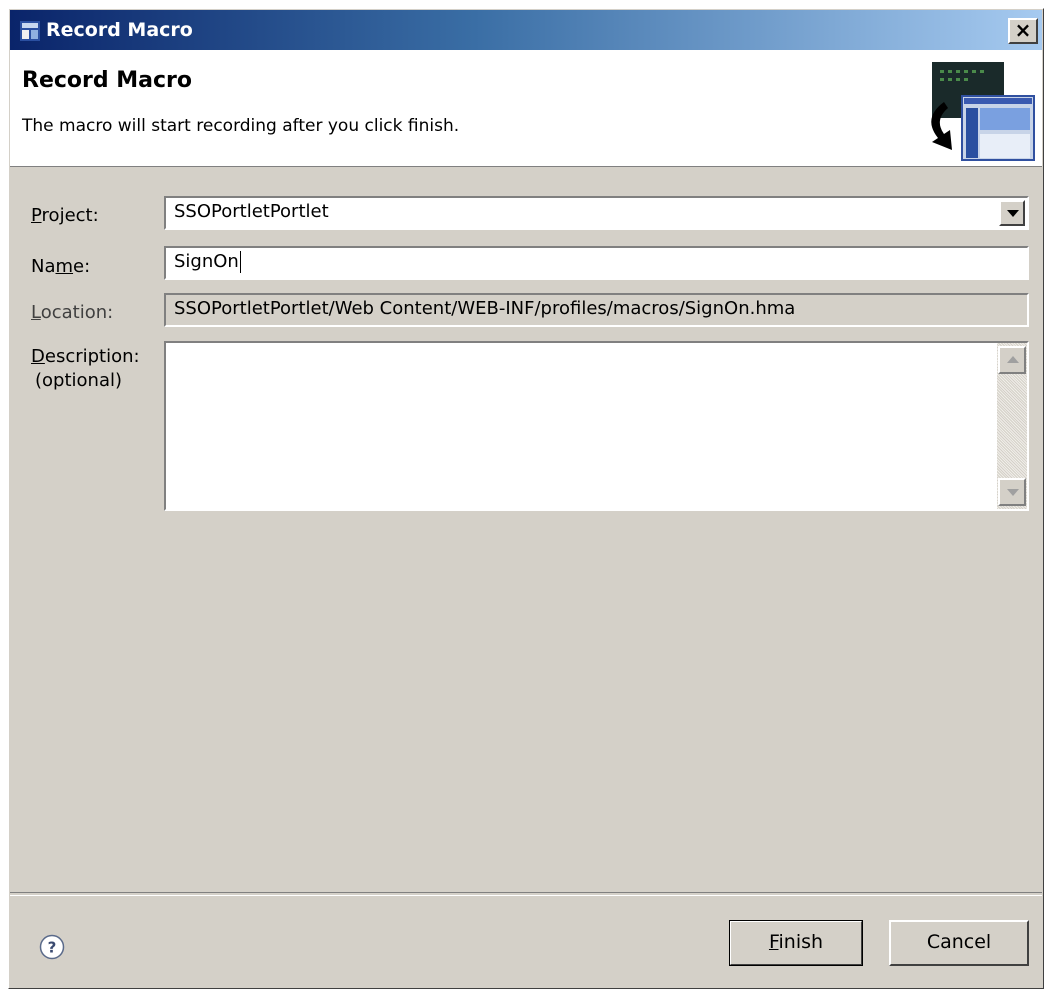  What do you see at coordinates (65, 215) in the screenshot?
I see `project-label: Project:` at bounding box center [65, 215].